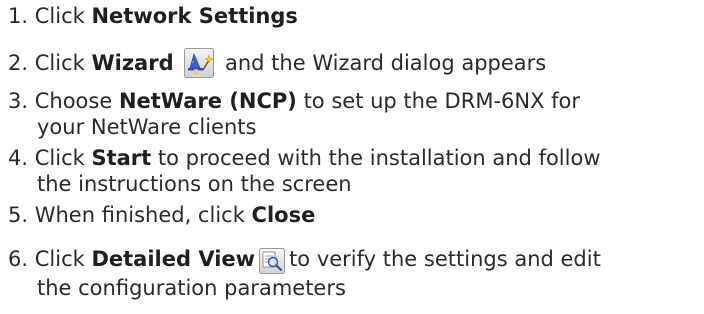  What do you see at coordinates (139, 215) in the screenshot?
I see `step-5-pre: When finished, click` at bounding box center [139, 215].